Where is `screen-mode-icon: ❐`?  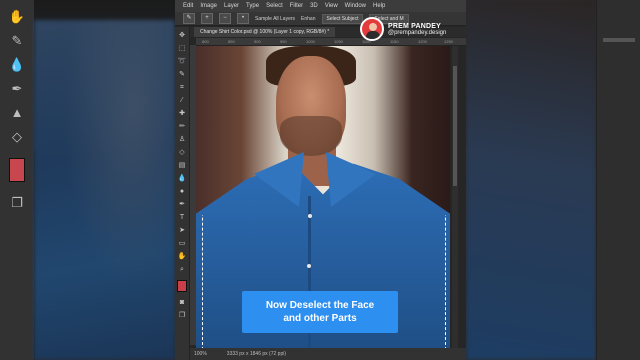
screen-mode-icon: ❐ is located at coordinates (182, 315).